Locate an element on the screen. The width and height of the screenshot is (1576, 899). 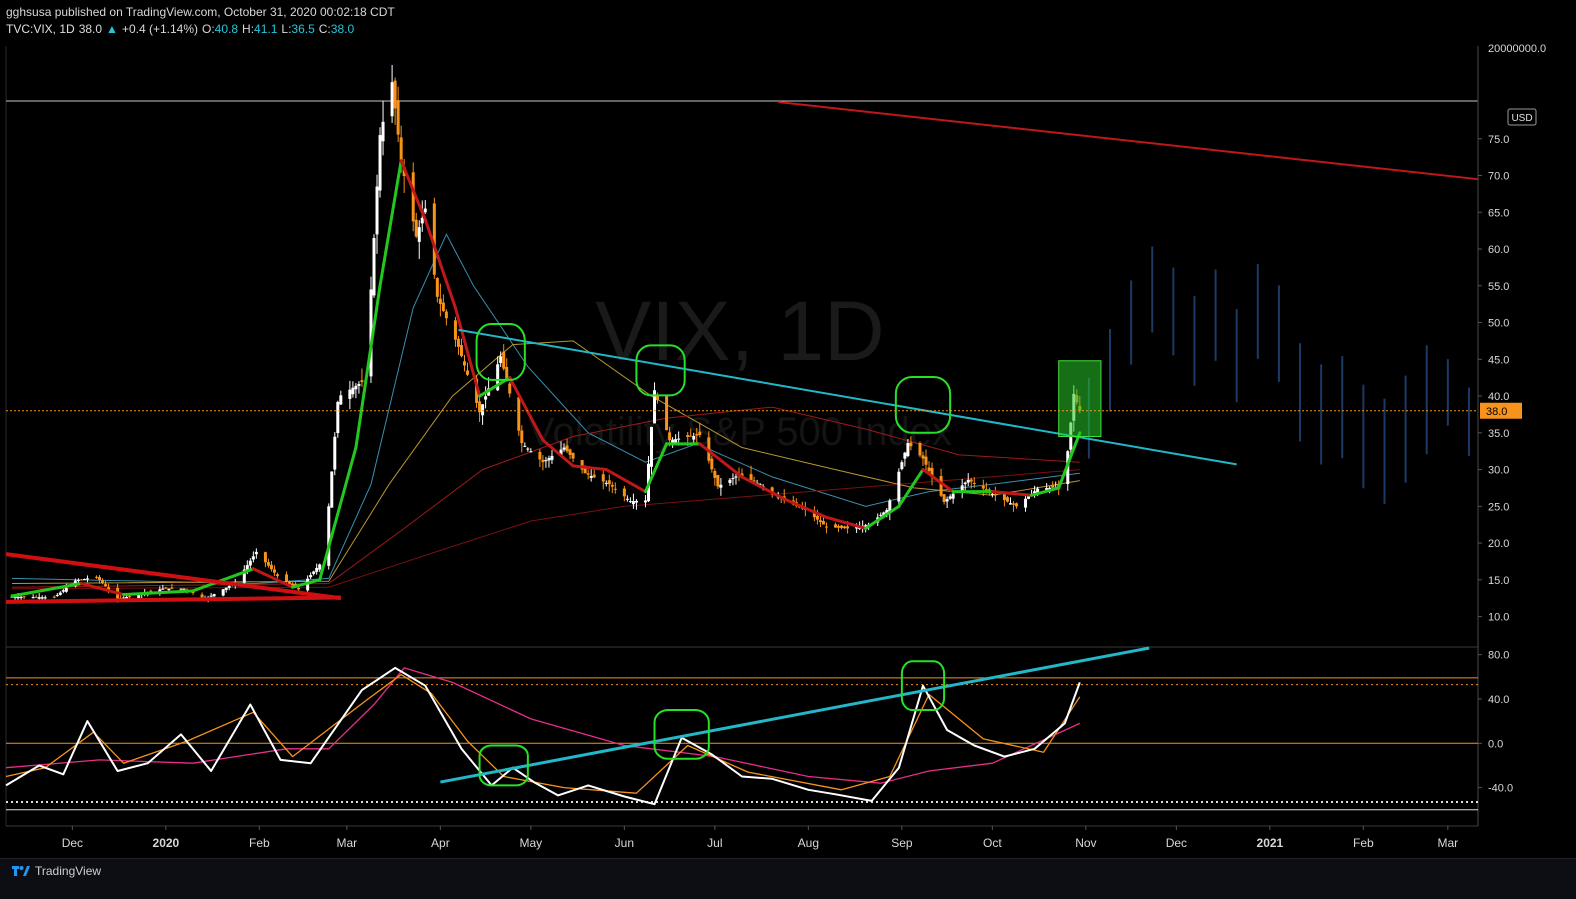
time-tick-label: 2021 is located at coordinates (1270, 843).